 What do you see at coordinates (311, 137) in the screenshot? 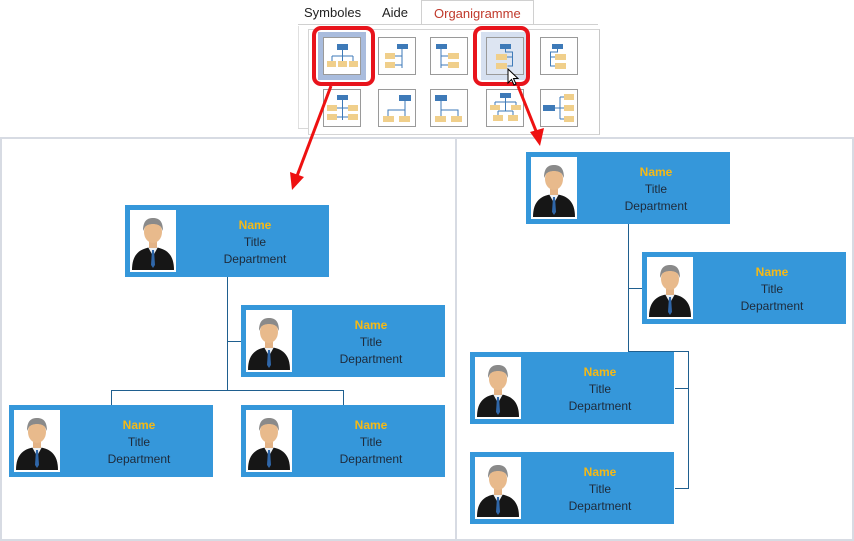
I see `arrow-to-left-canvas-icon` at bounding box center [311, 137].